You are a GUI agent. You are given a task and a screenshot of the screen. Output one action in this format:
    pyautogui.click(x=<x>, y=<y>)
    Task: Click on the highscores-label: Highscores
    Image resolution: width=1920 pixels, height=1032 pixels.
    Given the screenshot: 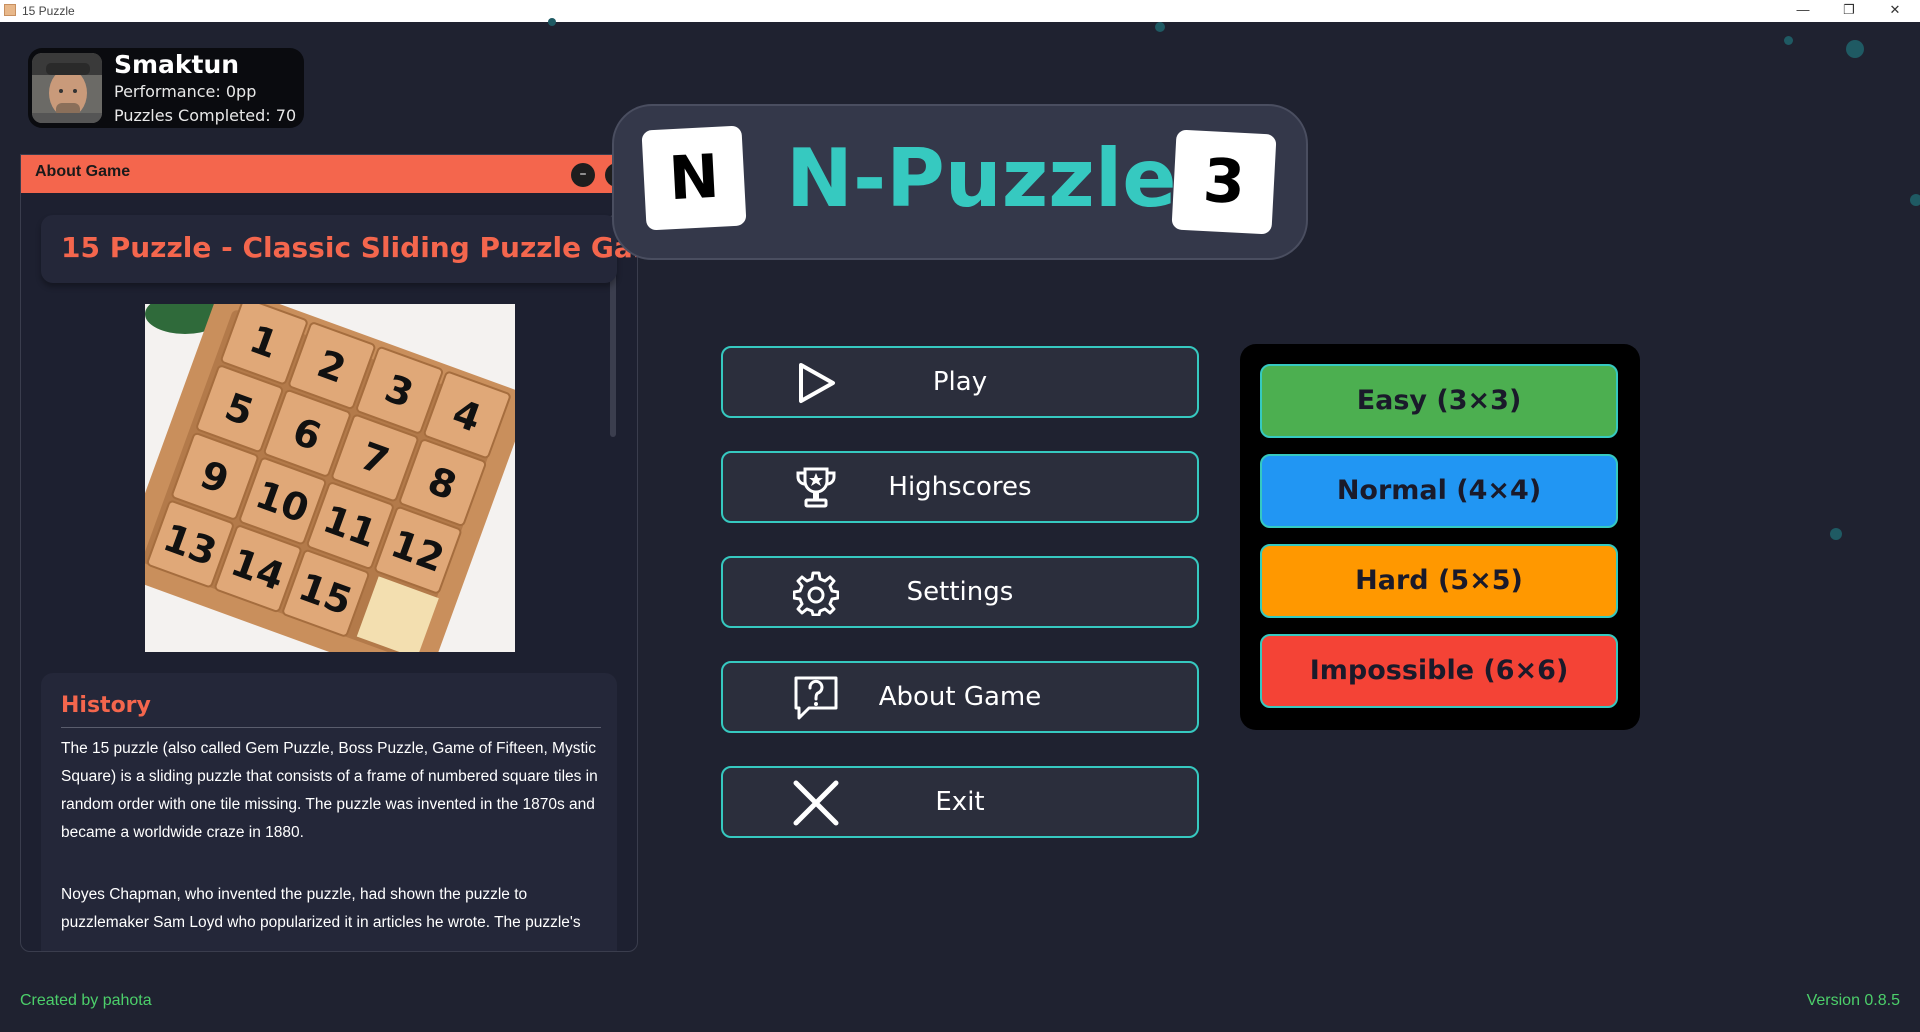 What is the action you would take?
    pyautogui.click(x=960, y=487)
    